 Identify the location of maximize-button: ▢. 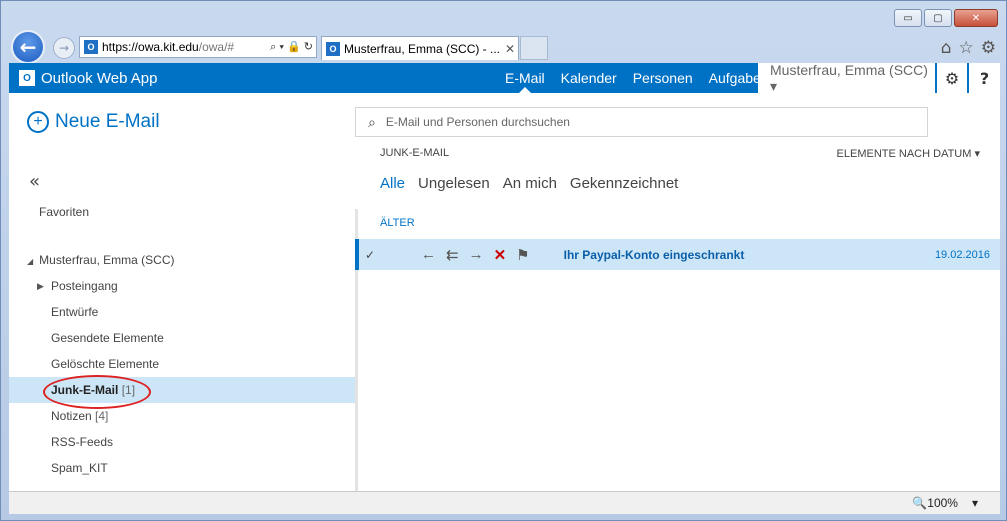
(938, 18).